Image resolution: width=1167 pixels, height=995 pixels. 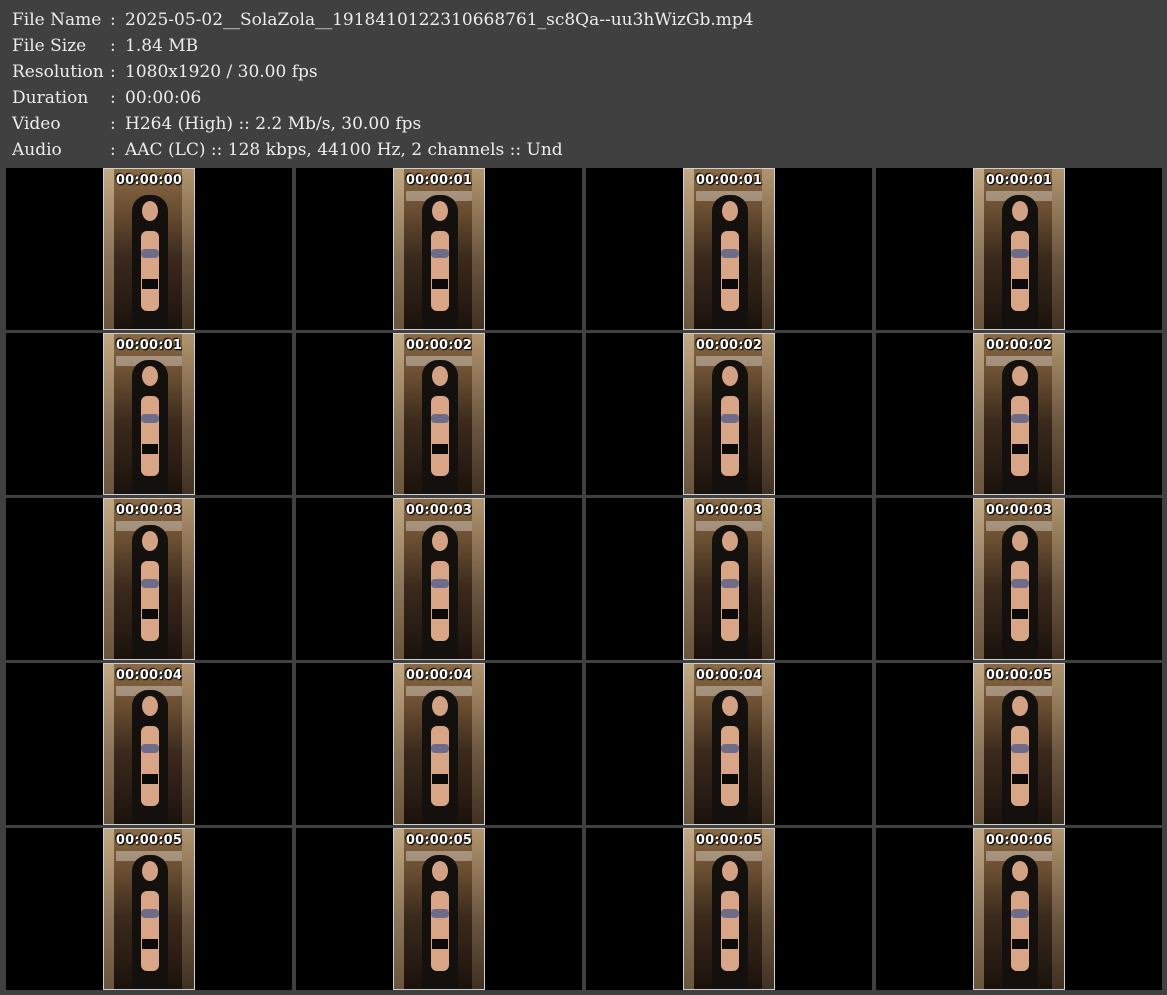 What do you see at coordinates (163, 98) in the screenshot?
I see `duration-value: 00:00:06` at bounding box center [163, 98].